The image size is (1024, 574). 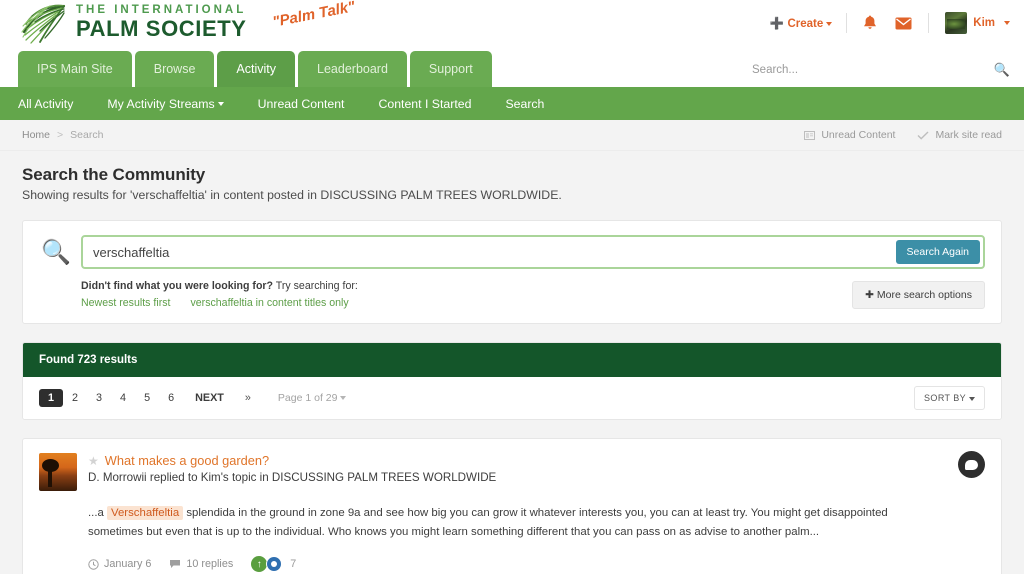 I want to click on result-replies: 10 replies, so click(x=201, y=564).